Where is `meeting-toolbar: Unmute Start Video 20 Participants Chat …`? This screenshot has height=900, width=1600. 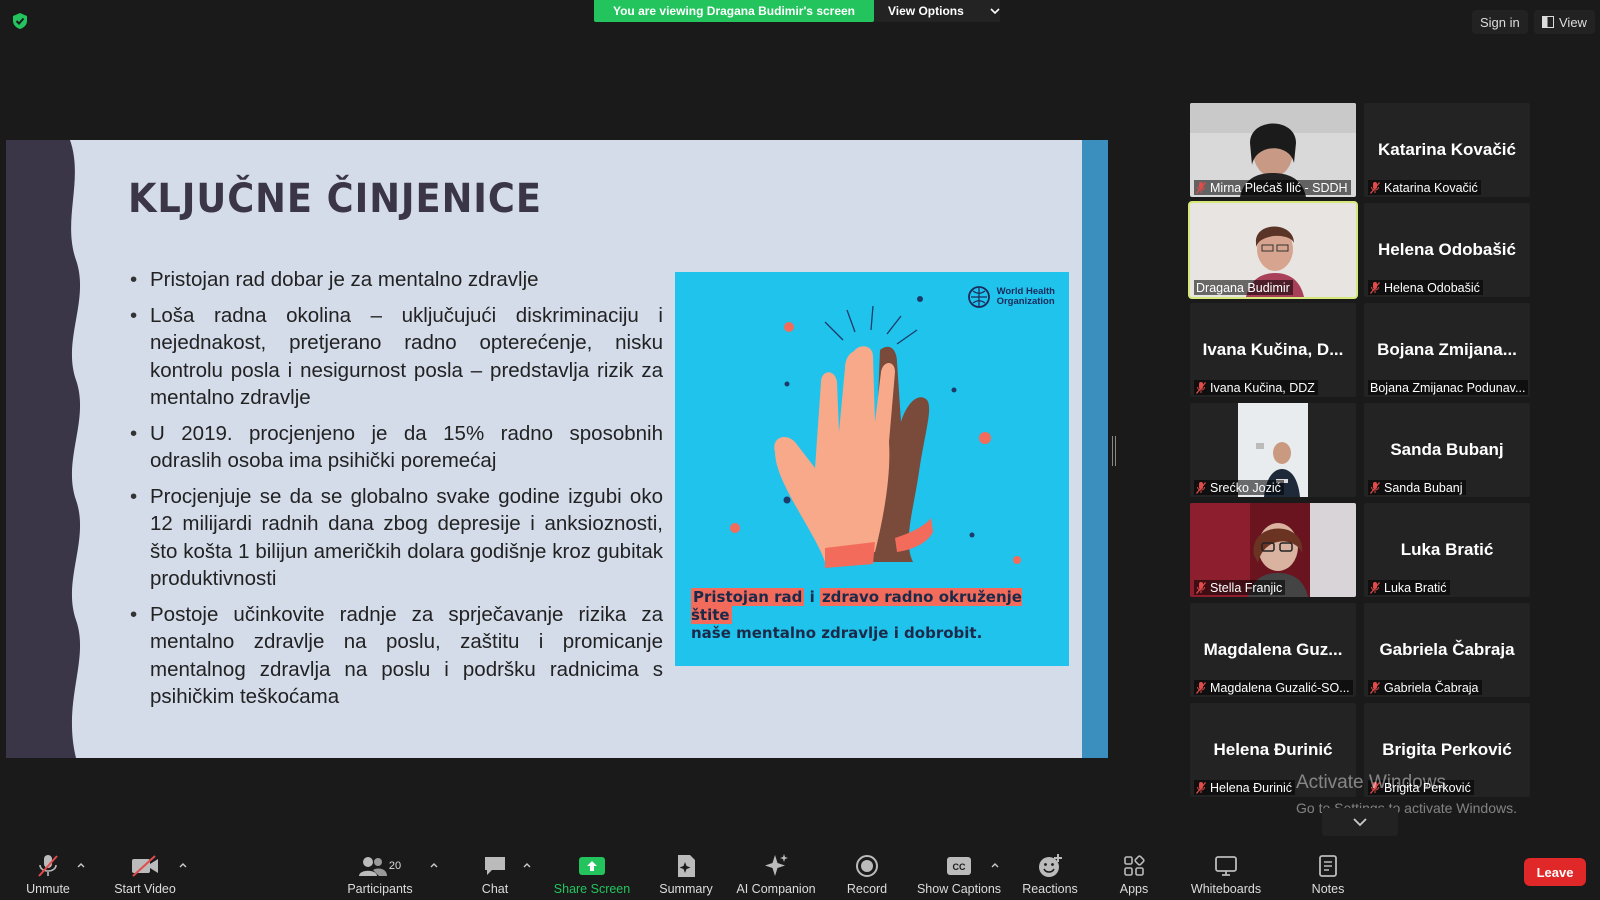 meeting-toolbar: Unmute Start Video 20 Participants Chat … is located at coordinates (800, 870).